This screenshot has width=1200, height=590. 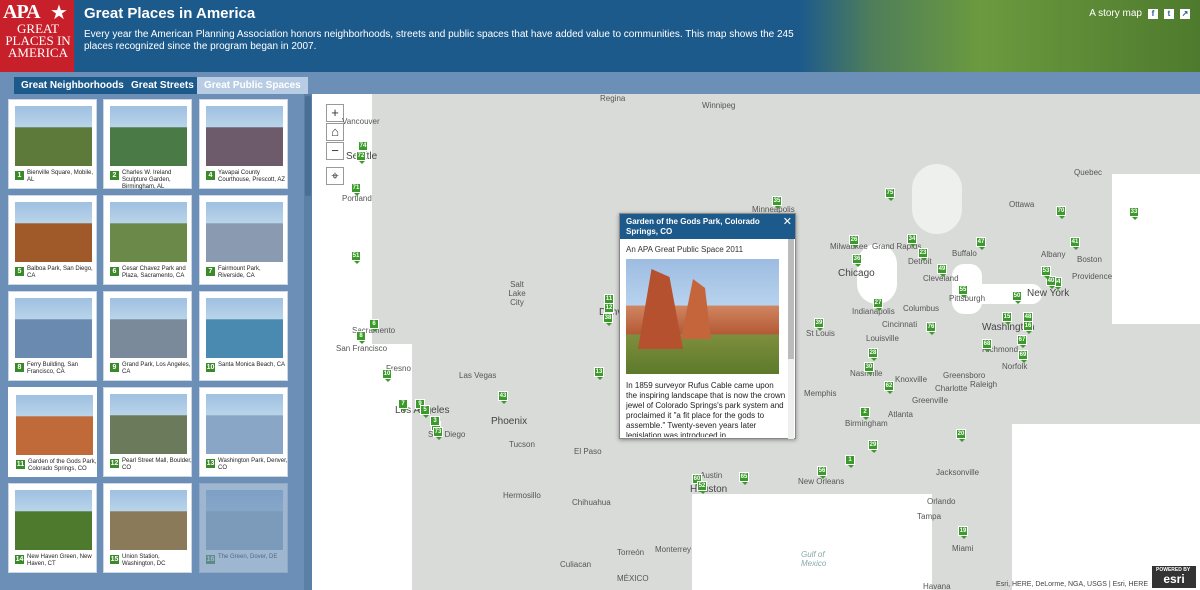 I want to click on city-label: Quebec, so click(x=1088, y=172).